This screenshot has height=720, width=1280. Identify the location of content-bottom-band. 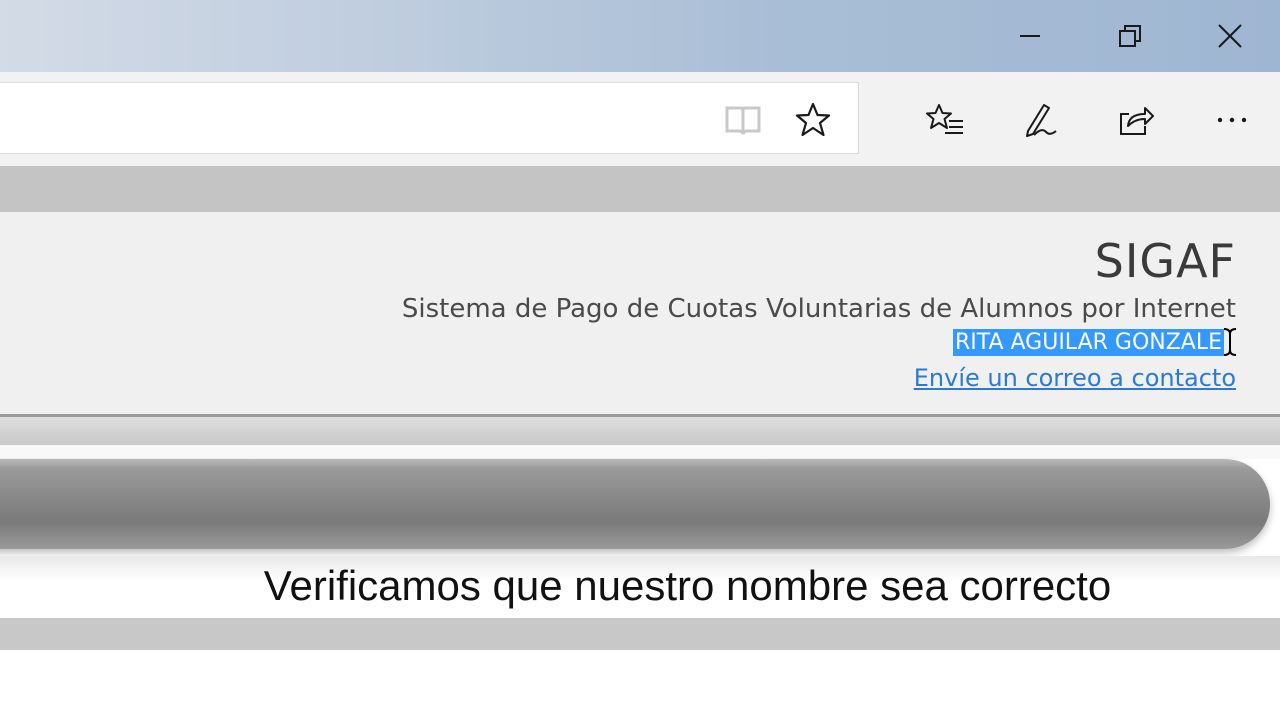
(640, 634).